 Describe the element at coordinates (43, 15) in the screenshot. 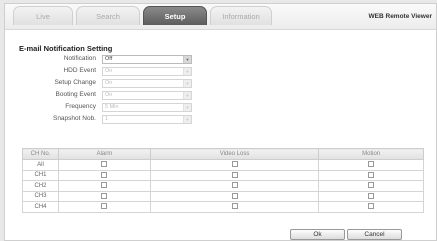

I see `tab-live: Live` at that location.